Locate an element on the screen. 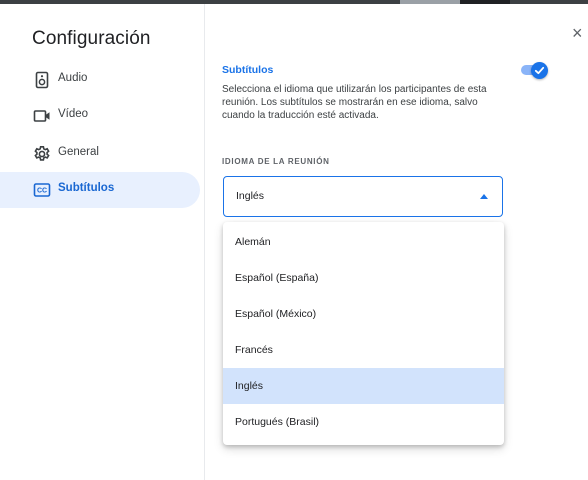 This screenshot has width=588, height=480. speaker-icon is located at coordinates (42, 80).